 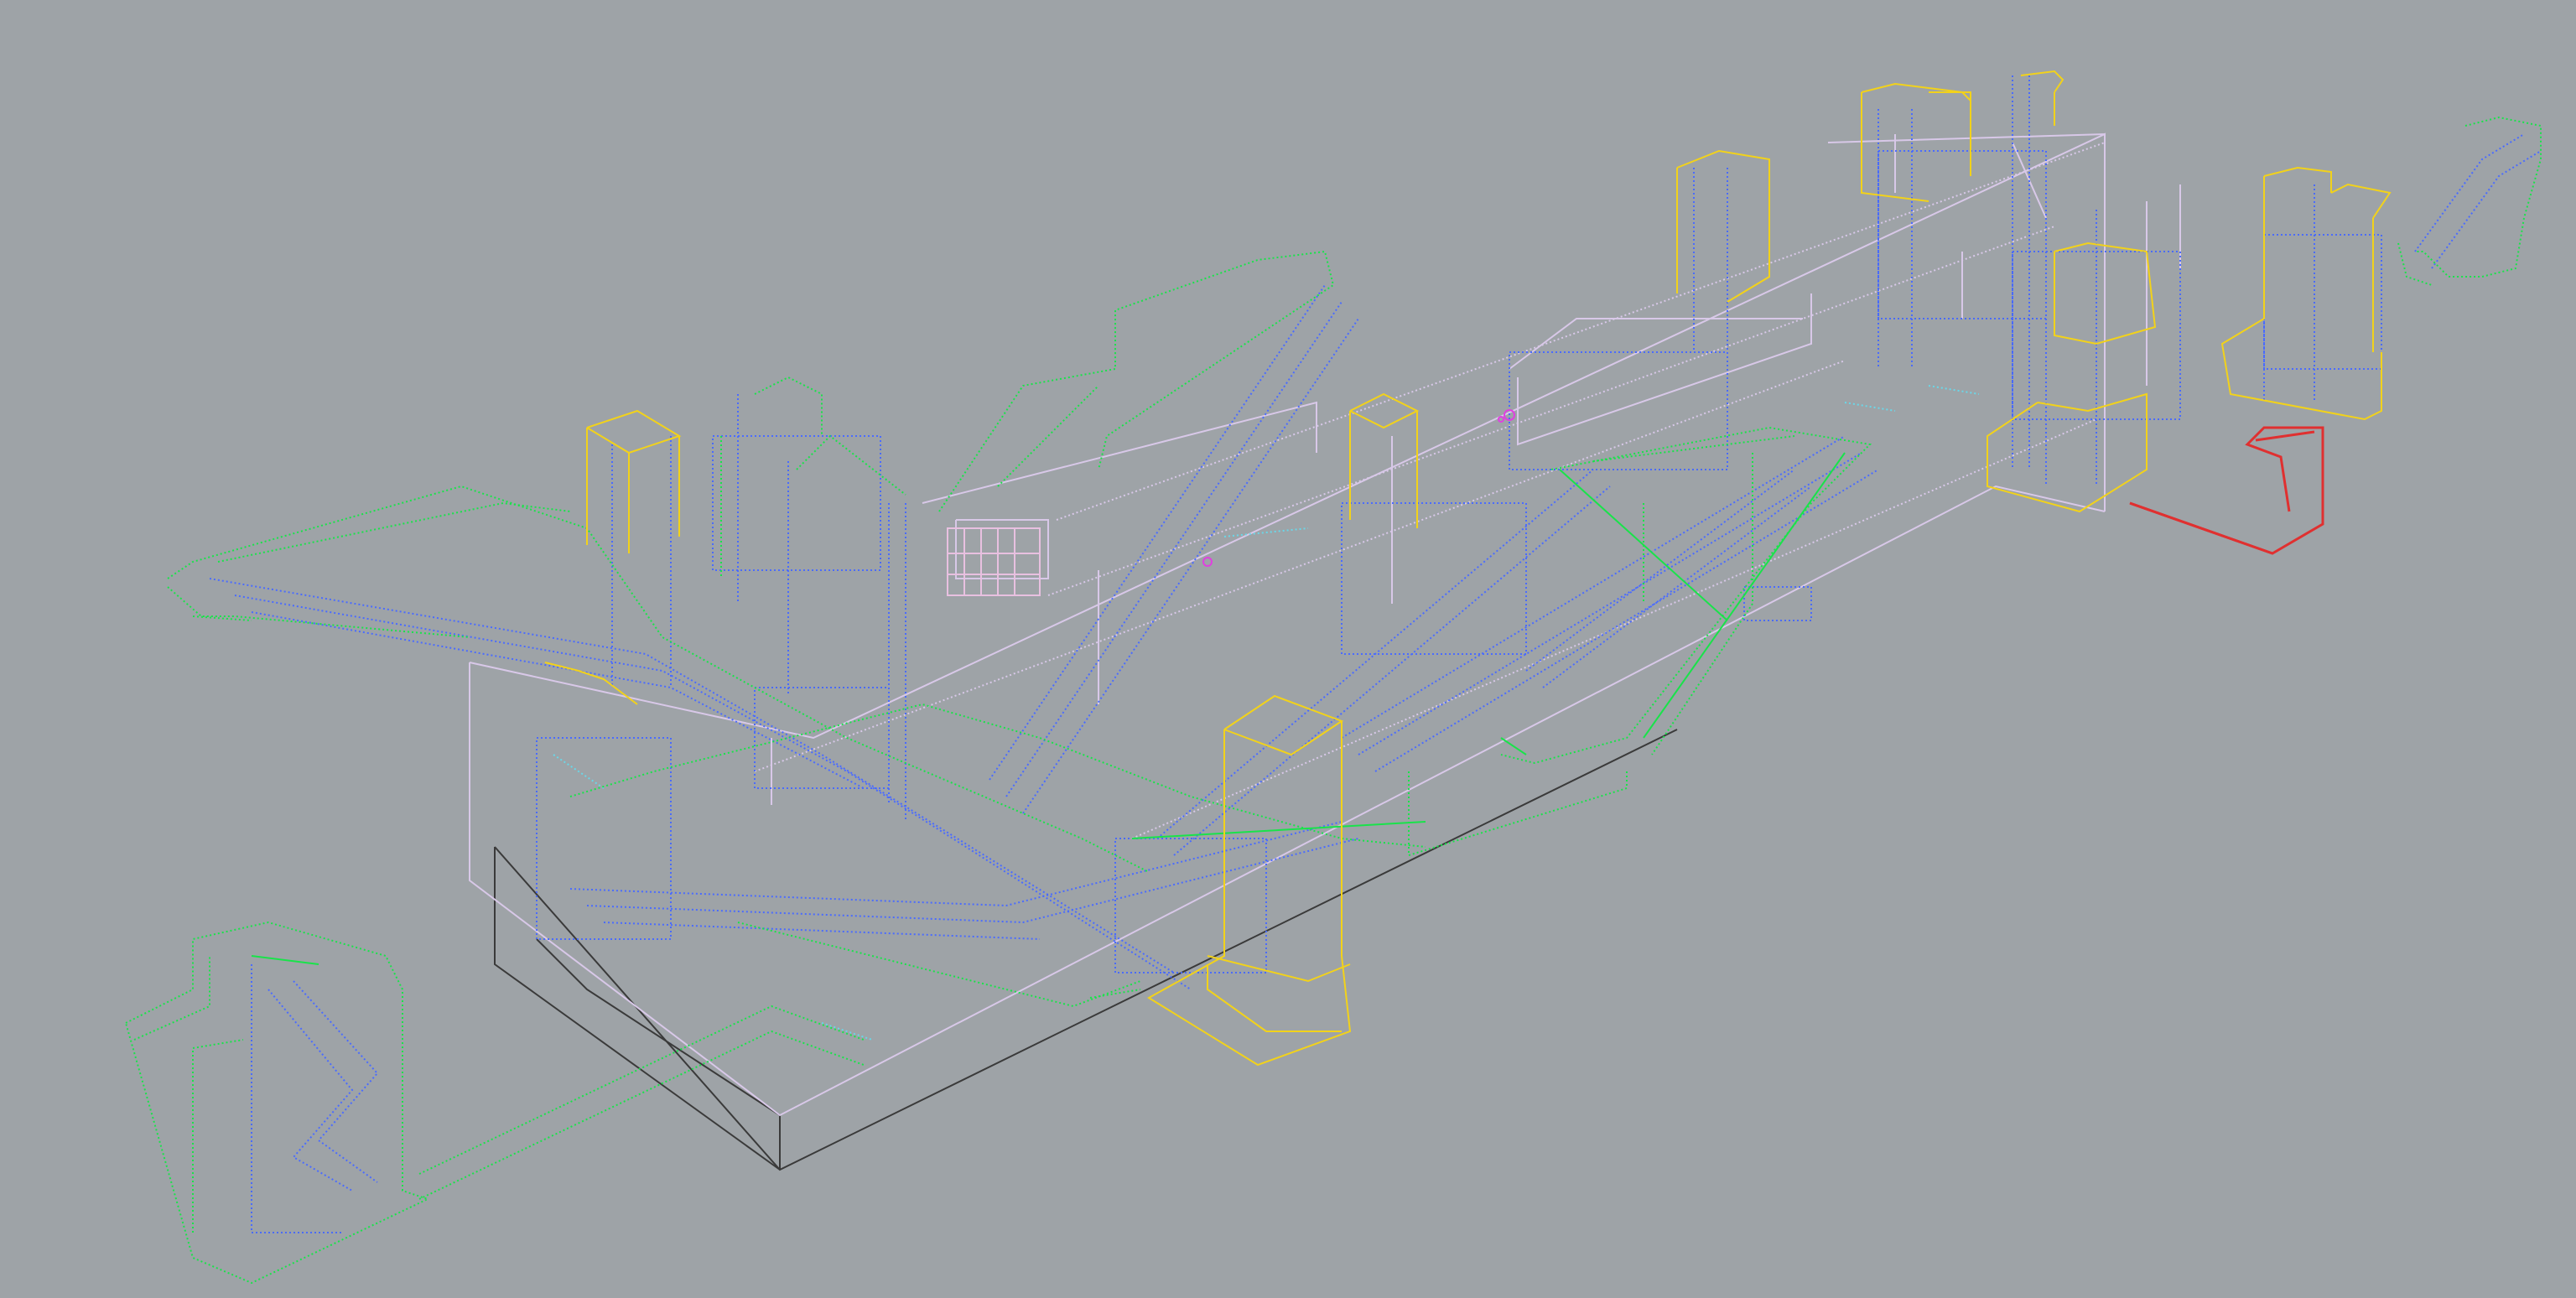 What do you see at coordinates (2226, 490) in the screenshot?
I see `selected-block` at bounding box center [2226, 490].